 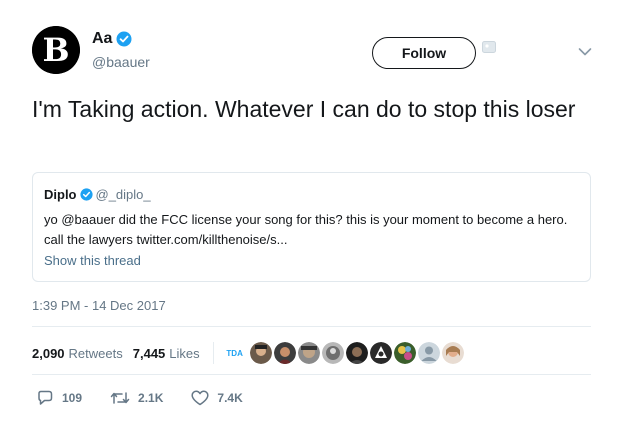 I want to click on author-name-row: Aa, so click(x=112, y=39).